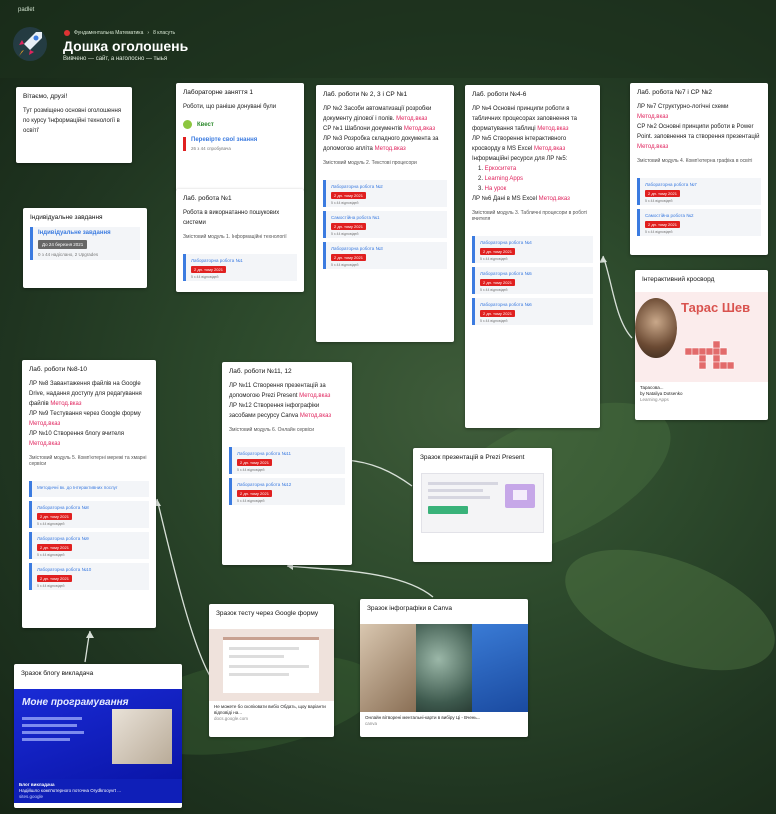 This screenshot has width=776, height=814. I want to click on portrait-image, so click(656, 328).